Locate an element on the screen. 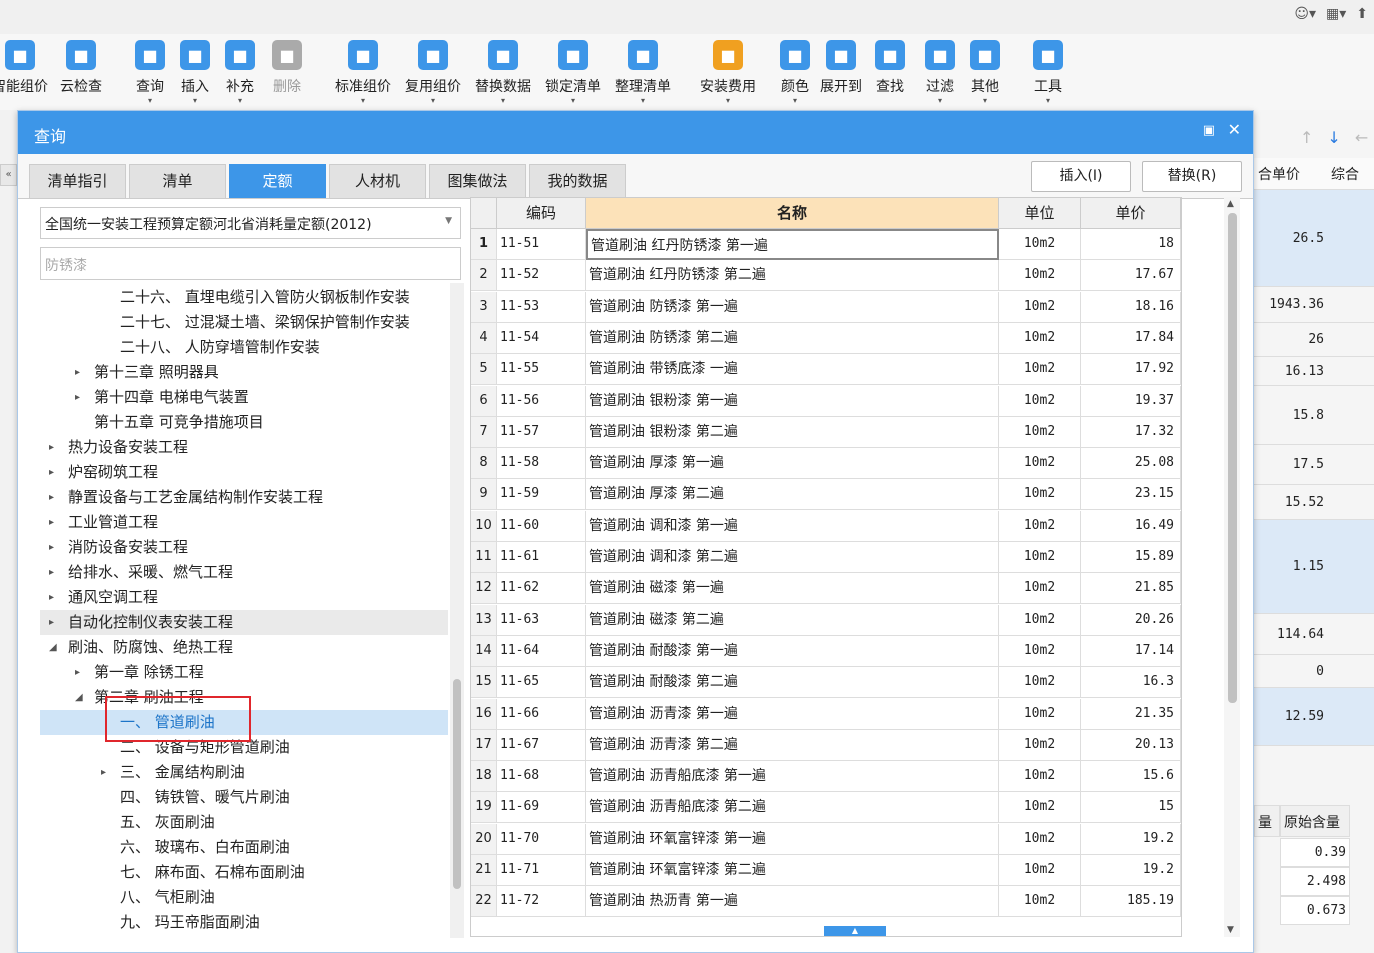 This screenshot has width=1374, height=953. table-cell: 20.26 is located at coordinates (1131, 620).